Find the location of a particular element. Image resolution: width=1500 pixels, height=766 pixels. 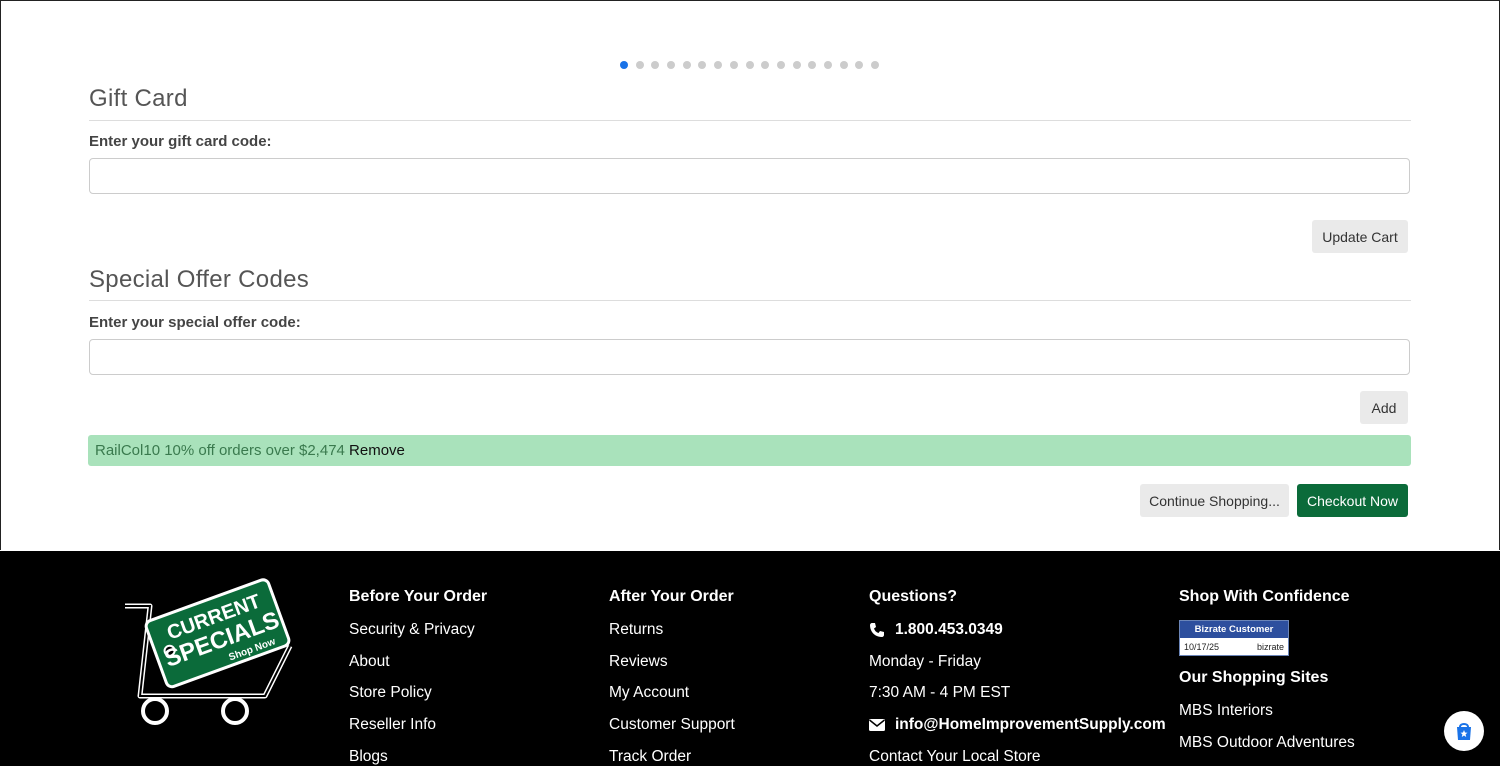

questions-heading: Questions? is located at coordinates (913, 596).